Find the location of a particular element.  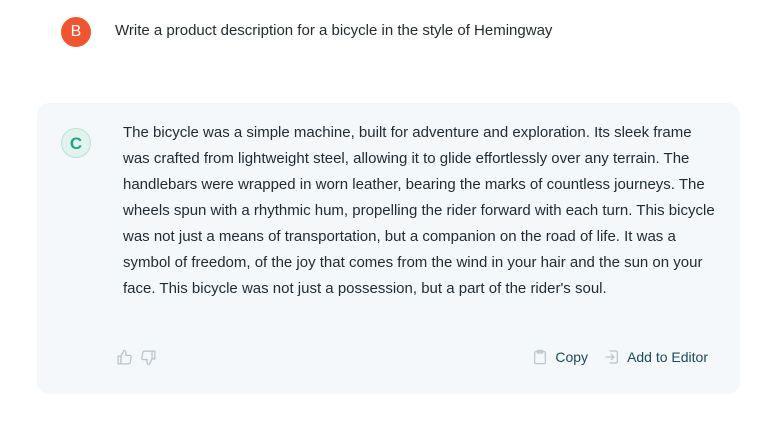

user-avatar: B is located at coordinates (76, 32).